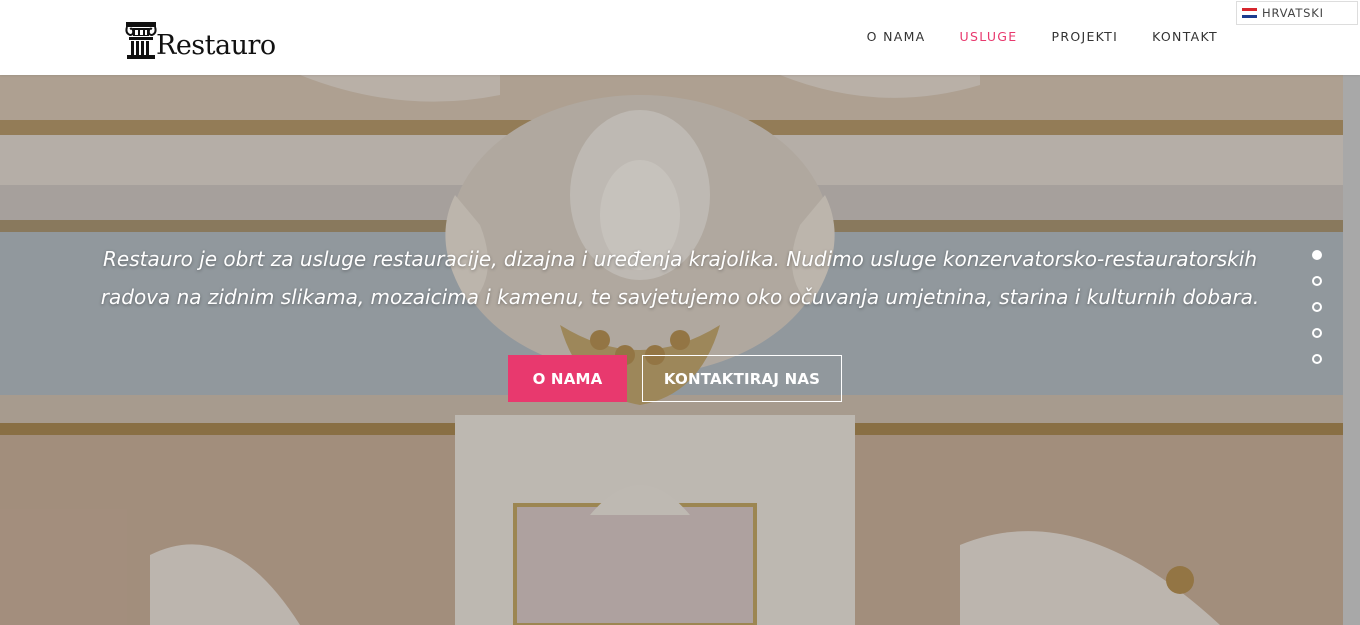  Describe the element at coordinates (742, 378) in the screenshot. I see `contact-button: KONTAKTIRAJ NAS` at that location.